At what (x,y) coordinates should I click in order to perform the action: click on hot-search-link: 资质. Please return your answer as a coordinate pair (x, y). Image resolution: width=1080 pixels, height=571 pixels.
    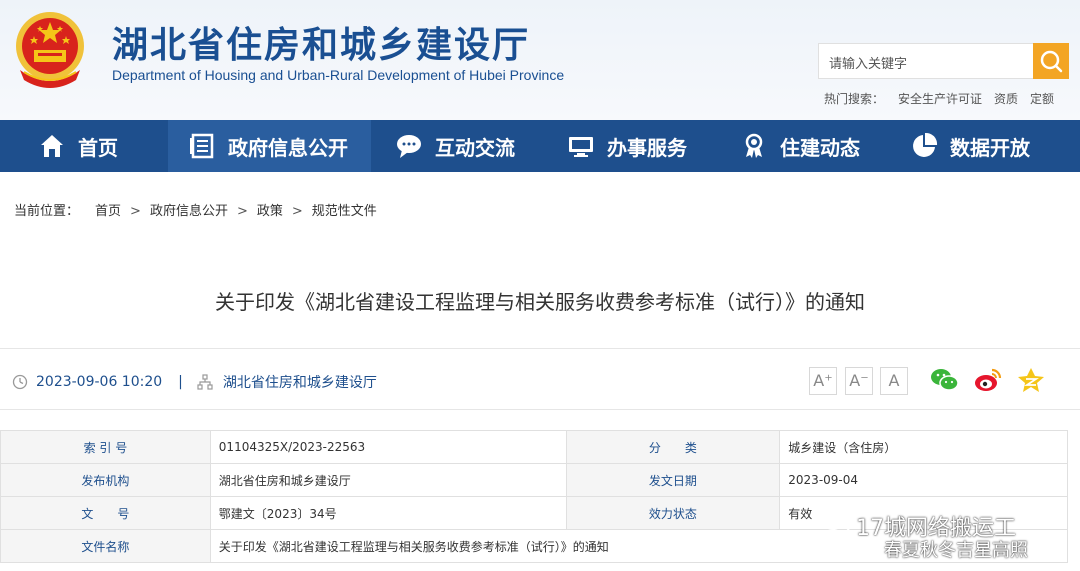
    Looking at the image, I should click on (1006, 99).